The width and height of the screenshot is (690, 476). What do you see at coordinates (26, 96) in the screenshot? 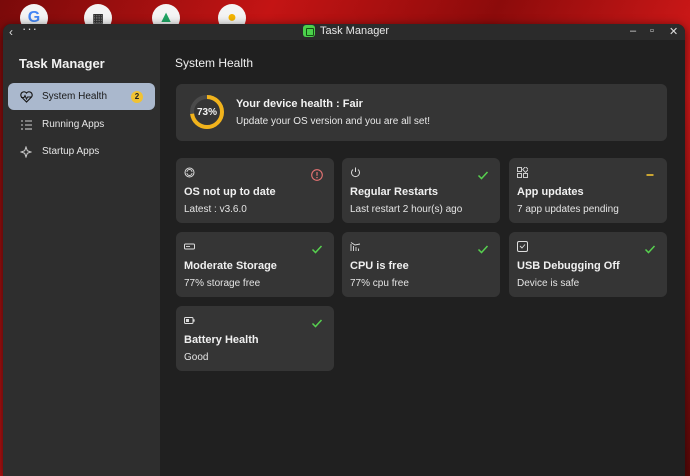
I see `heart-pulse-icon` at bounding box center [26, 96].